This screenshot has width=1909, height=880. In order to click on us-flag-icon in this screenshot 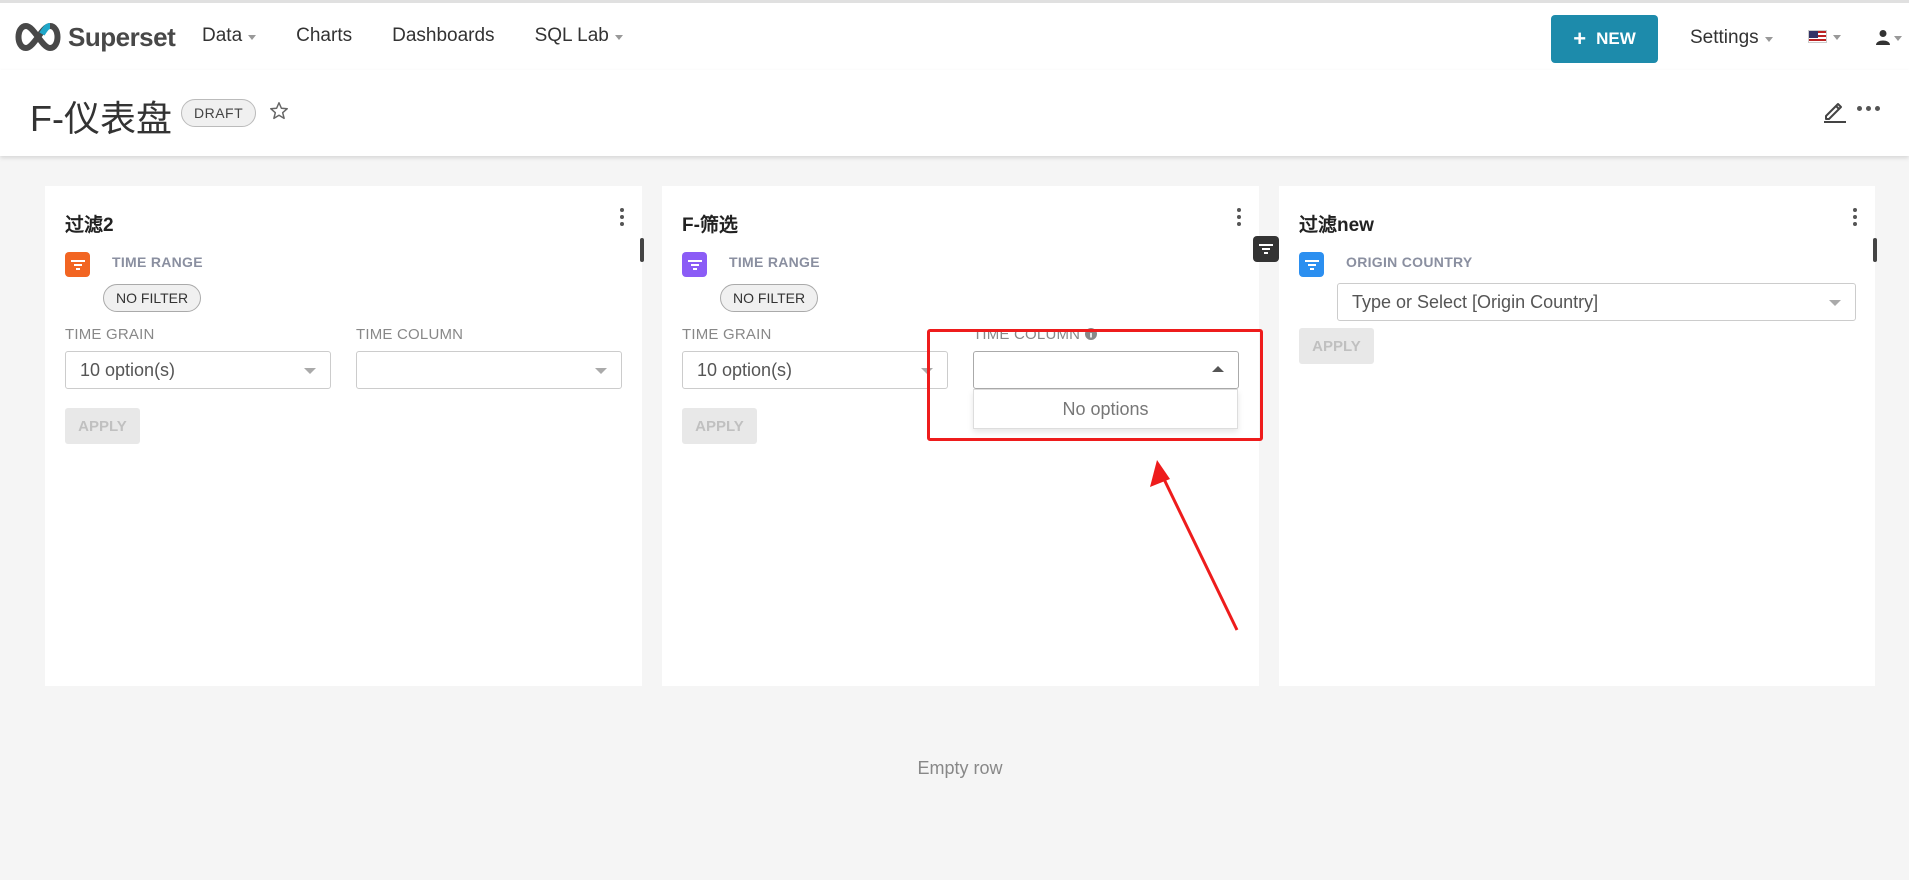, I will do `click(1817, 36)`.